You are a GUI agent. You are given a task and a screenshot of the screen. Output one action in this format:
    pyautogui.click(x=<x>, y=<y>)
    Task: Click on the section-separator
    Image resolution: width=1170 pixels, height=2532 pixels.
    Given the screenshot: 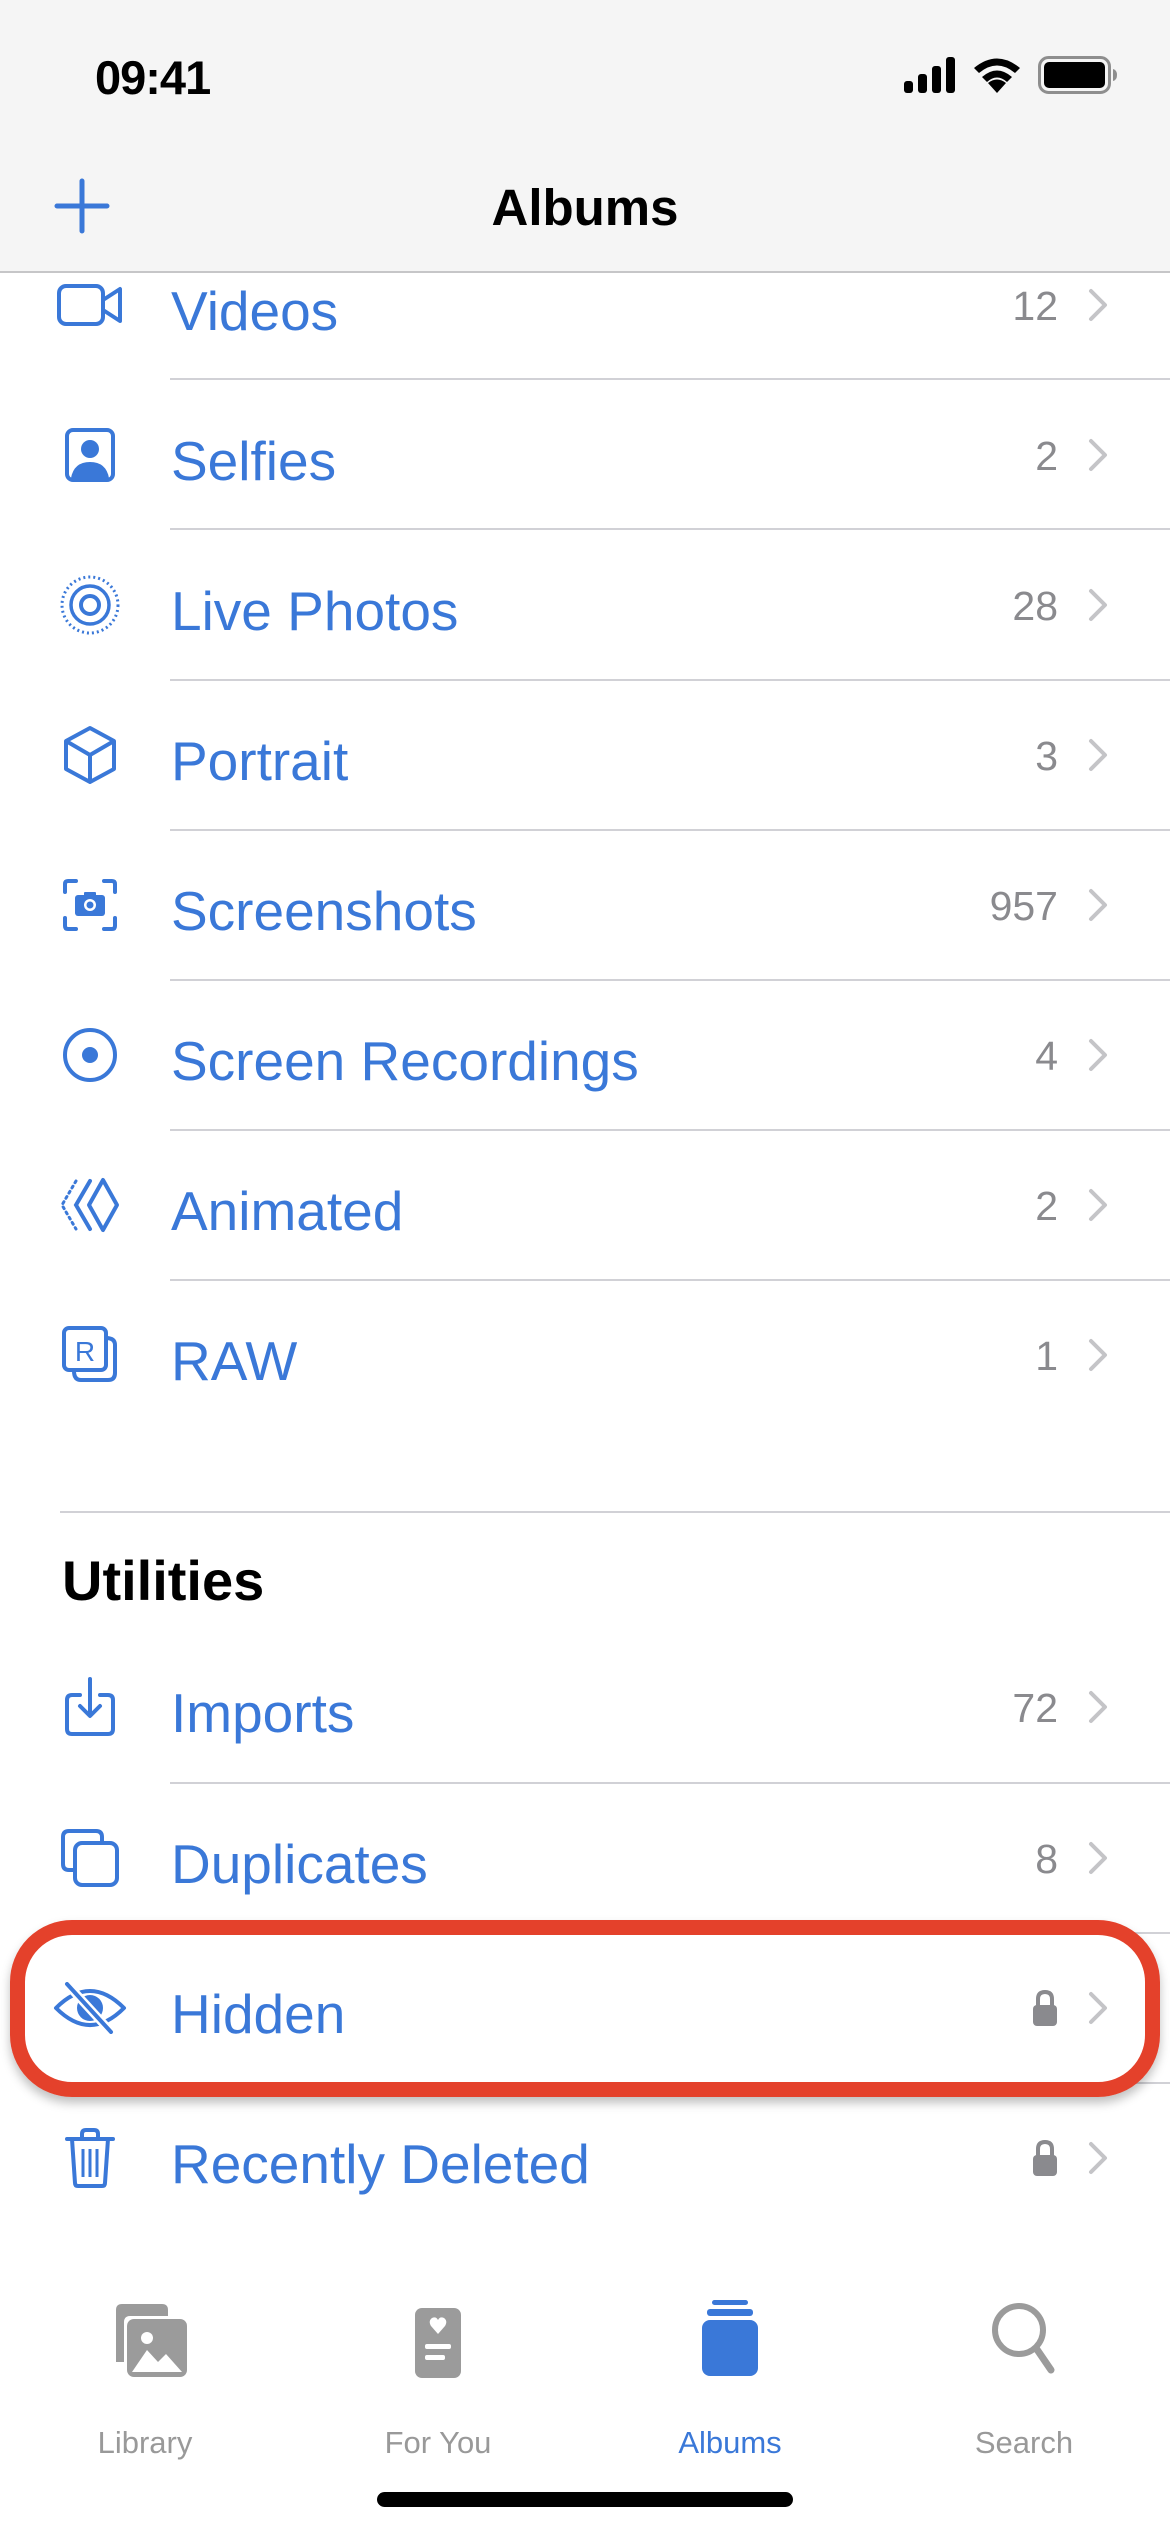 What is the action you would take?
    pyautogui.click(x=615, y=1512)
    